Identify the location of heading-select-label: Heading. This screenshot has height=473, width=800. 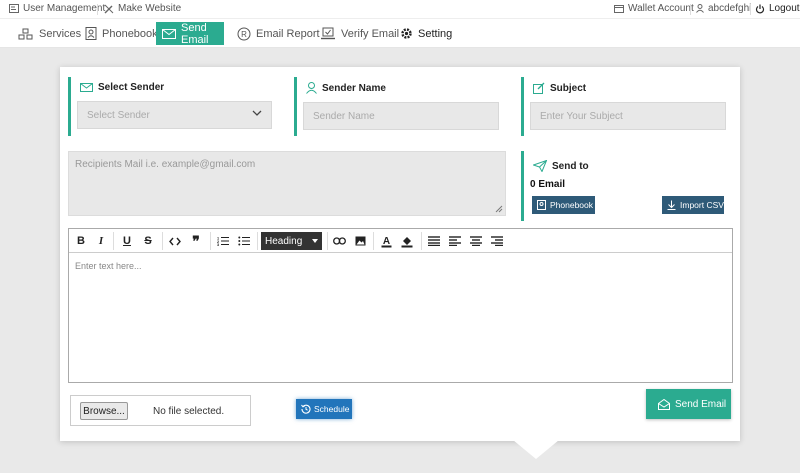
(284, 241).